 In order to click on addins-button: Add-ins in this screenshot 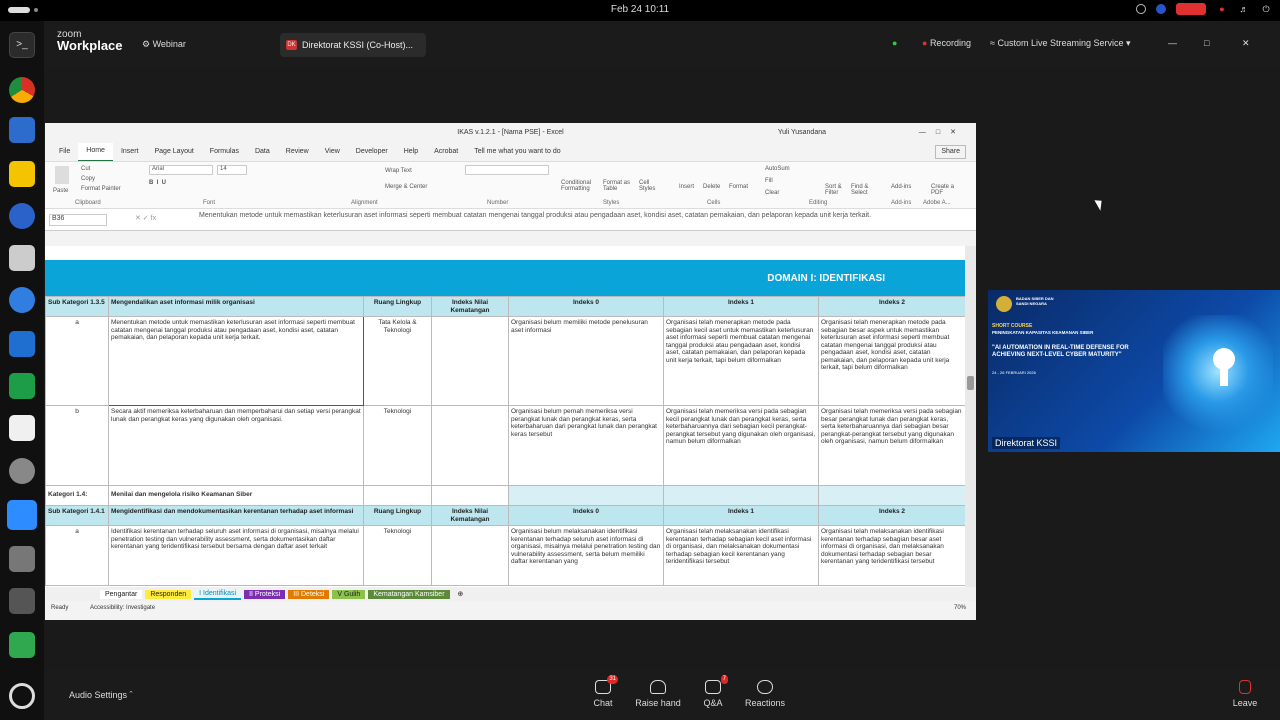, I will do `click(901, 187)`.